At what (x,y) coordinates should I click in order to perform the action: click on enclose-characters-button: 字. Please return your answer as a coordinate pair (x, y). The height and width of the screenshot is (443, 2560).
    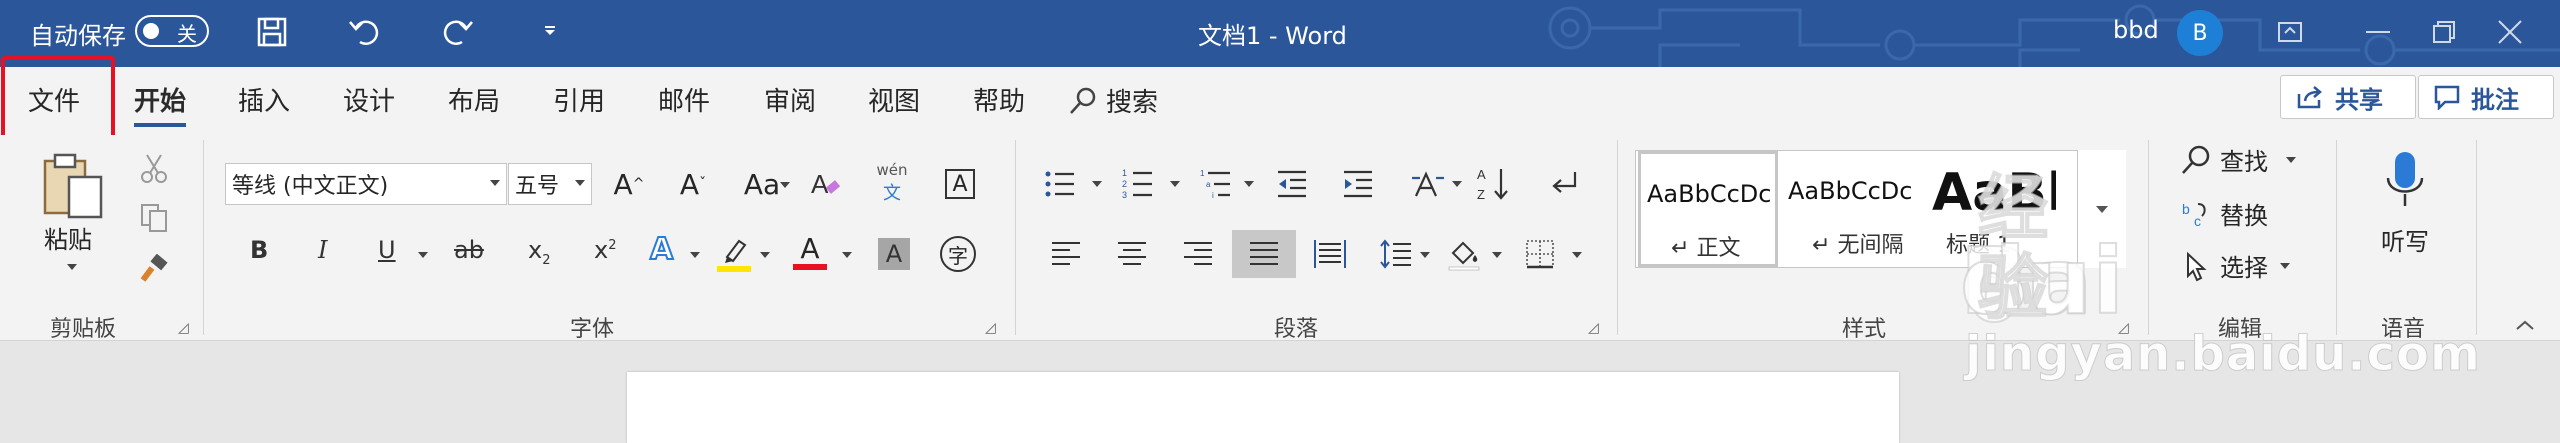
    Looking at the image, I should click on (958, 254).